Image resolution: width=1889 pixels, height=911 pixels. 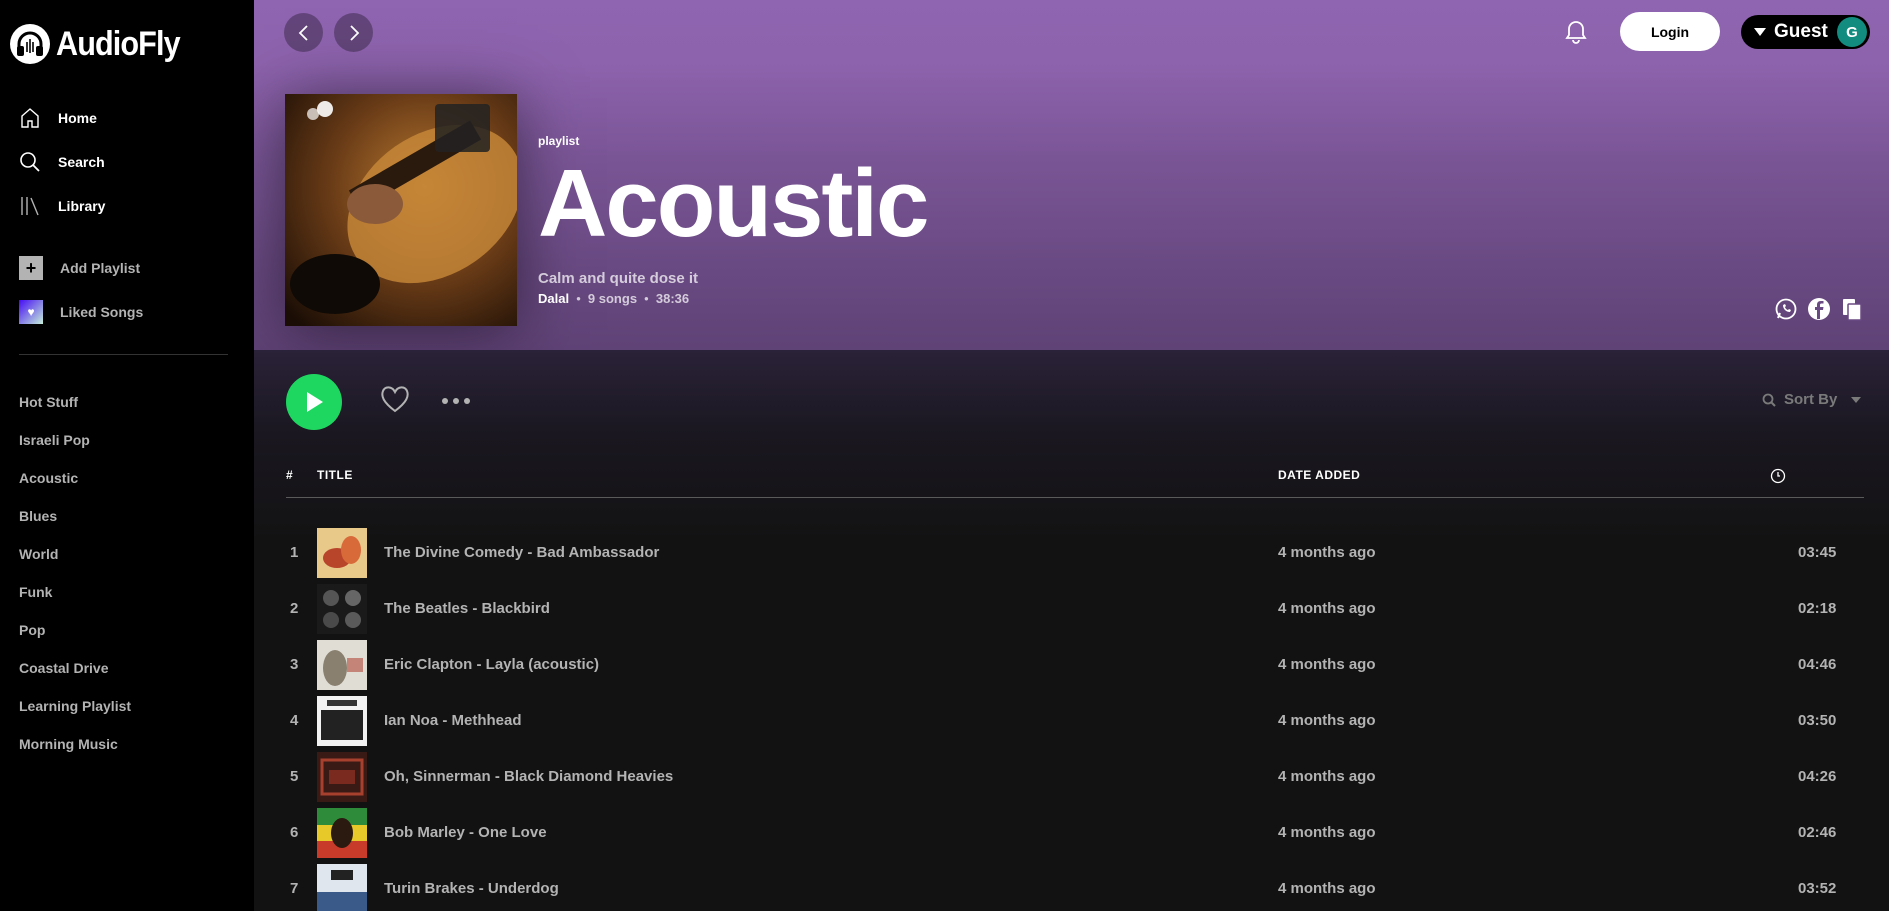 I want to click on home-icon, so click(x=30, y=118).